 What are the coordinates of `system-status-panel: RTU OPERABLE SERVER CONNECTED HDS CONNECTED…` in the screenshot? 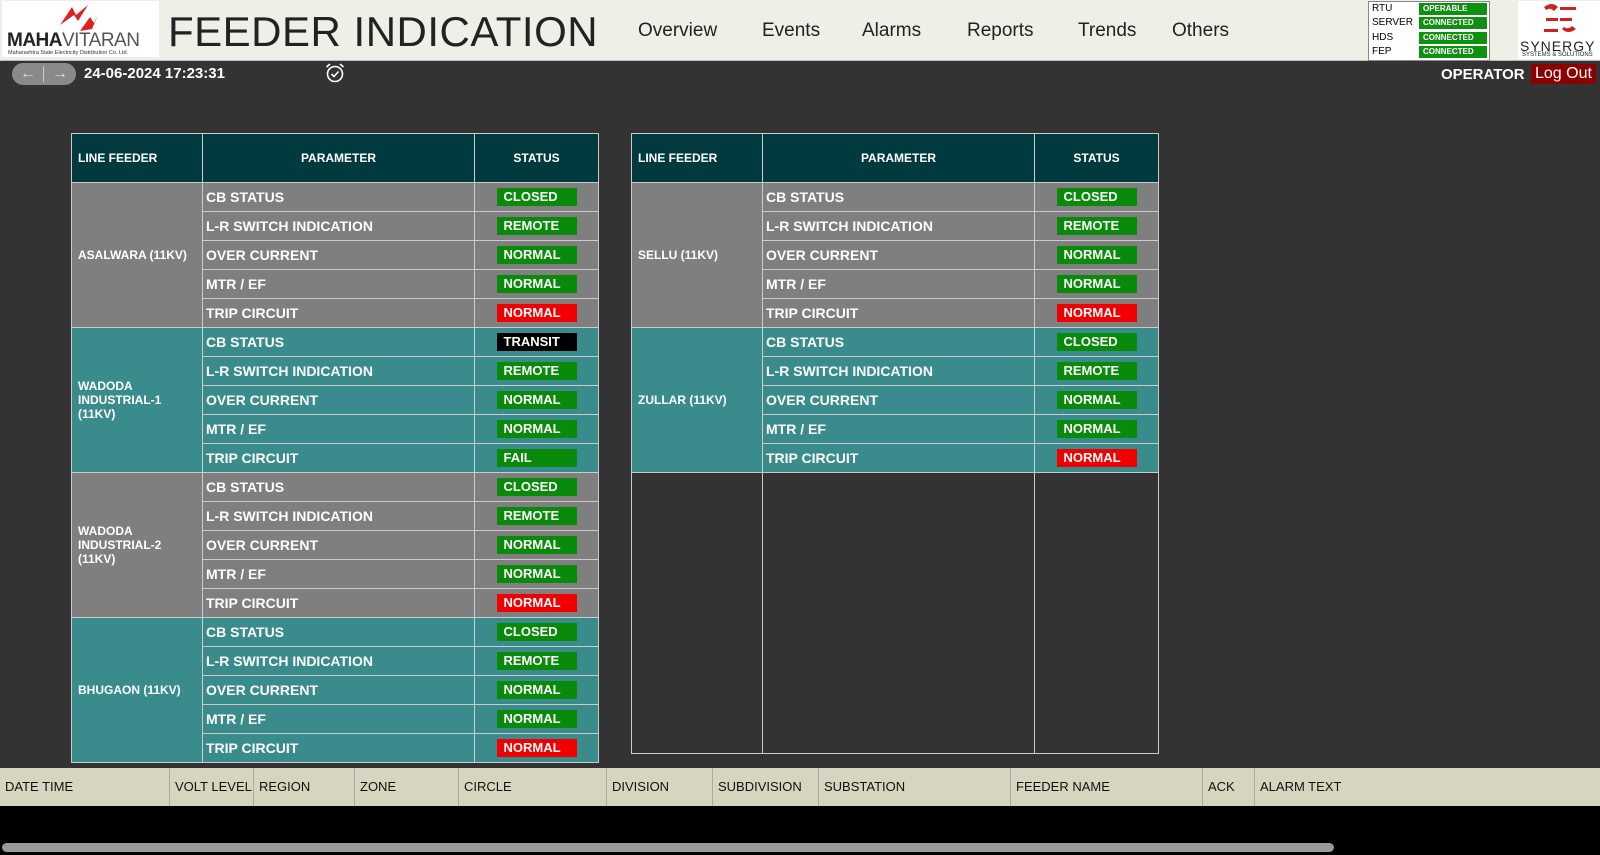 It's located at (1429, 31).